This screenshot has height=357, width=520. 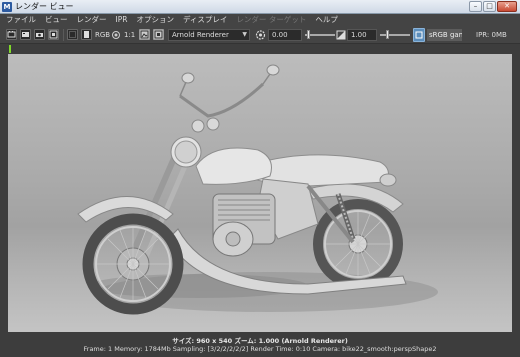 What do you see at coordinates (86, 34) in the screenshot?
I see `keep-image-icon` at bounding box center [86, 34].